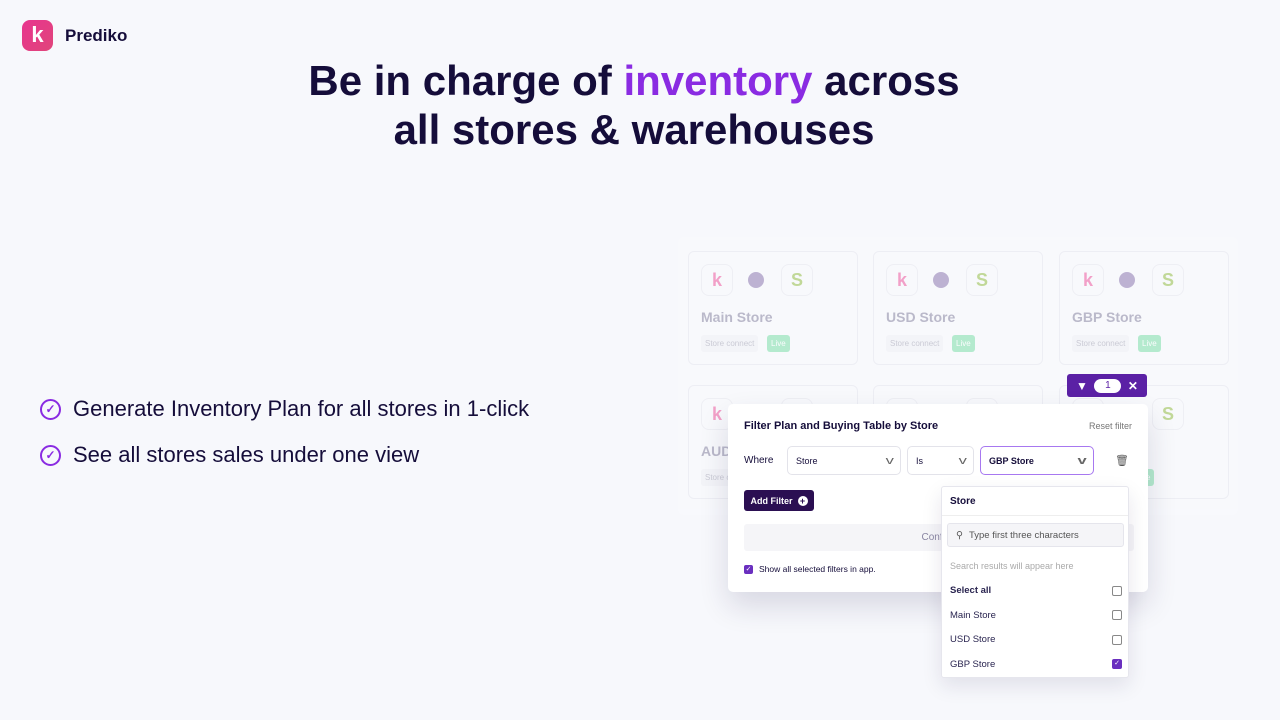 The height and width of the screenshot is (720, 1280). What do you see at coordinates (634, 129) in the screenshot?
I see `headline-line2: all stores & warehouses` at bounding box center [634, 129].